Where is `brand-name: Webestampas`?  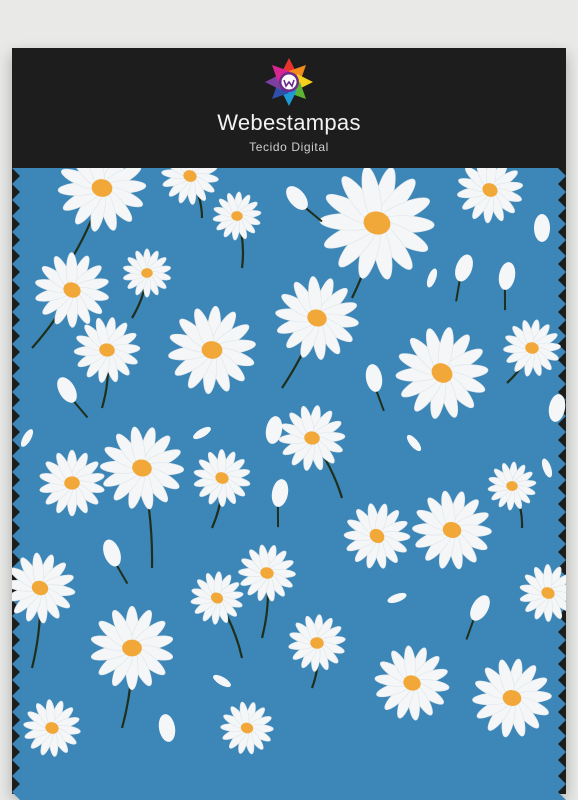 brand-name: Webestampas is located at coordinates (289, 122).